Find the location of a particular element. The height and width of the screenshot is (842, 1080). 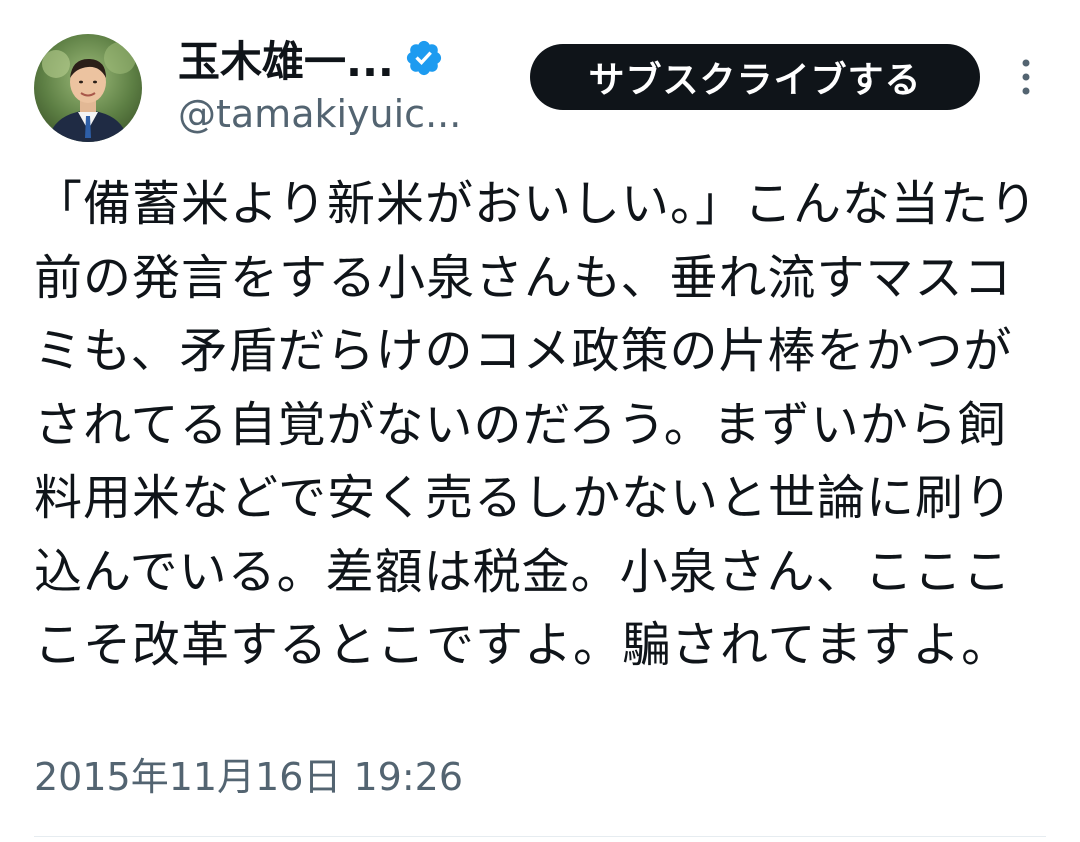

tweet-timestamp: 2015年11月16日 19:26 is located at coordinates (248, 773).